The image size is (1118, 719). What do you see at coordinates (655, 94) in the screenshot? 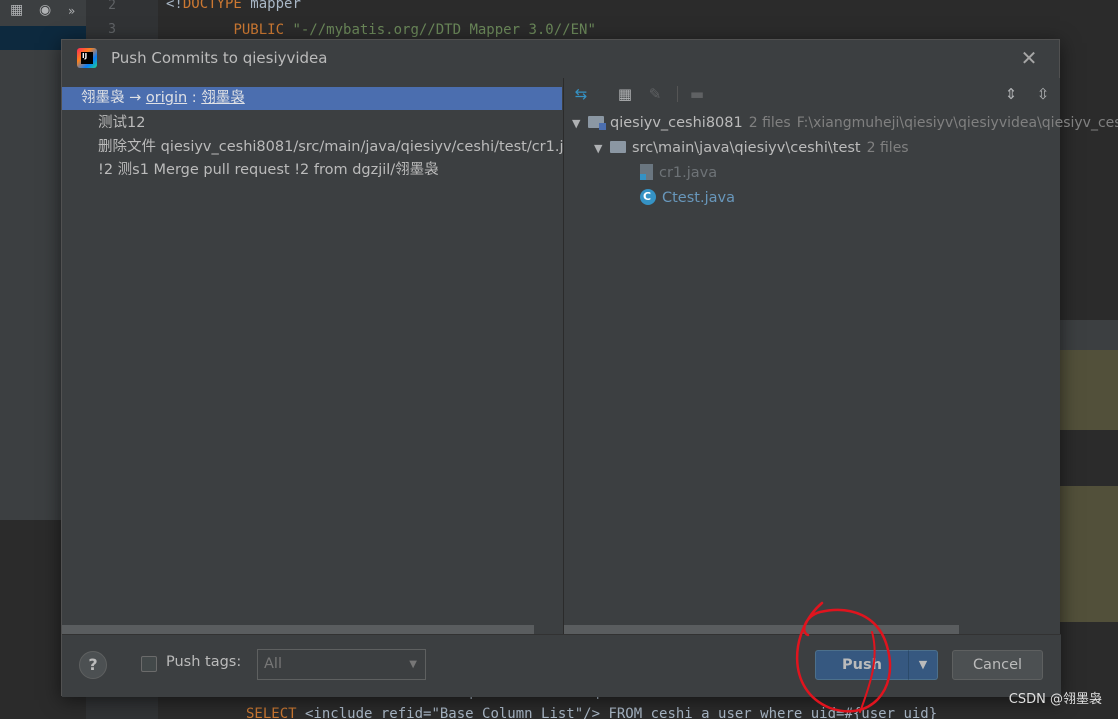
I see `edit-source-icon: ✎` at bounding box center [655, 94].